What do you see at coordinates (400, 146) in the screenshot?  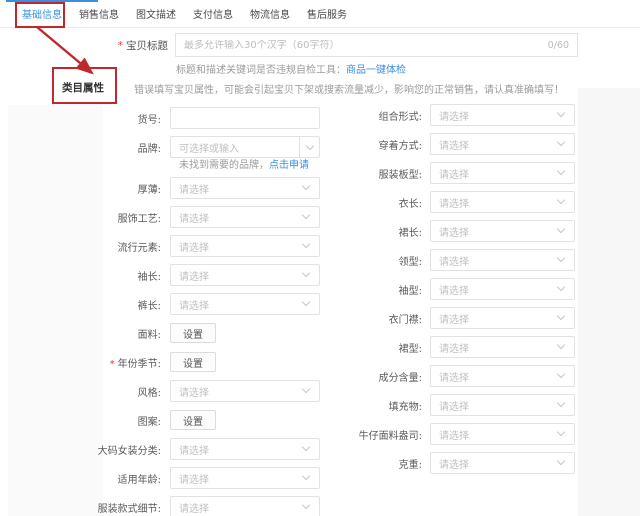 I see `field-label: 穿着方式:` at bounding box center [400, 146].